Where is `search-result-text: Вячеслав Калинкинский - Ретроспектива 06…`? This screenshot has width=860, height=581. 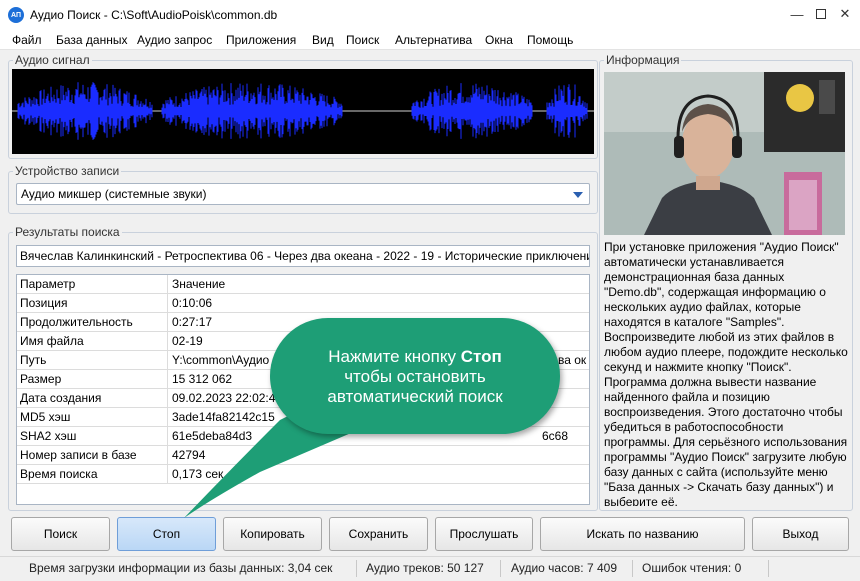
search-result-text: Вячеслав Калинкинский - Ретроспектива 06… is located at coordinates (305, 256).